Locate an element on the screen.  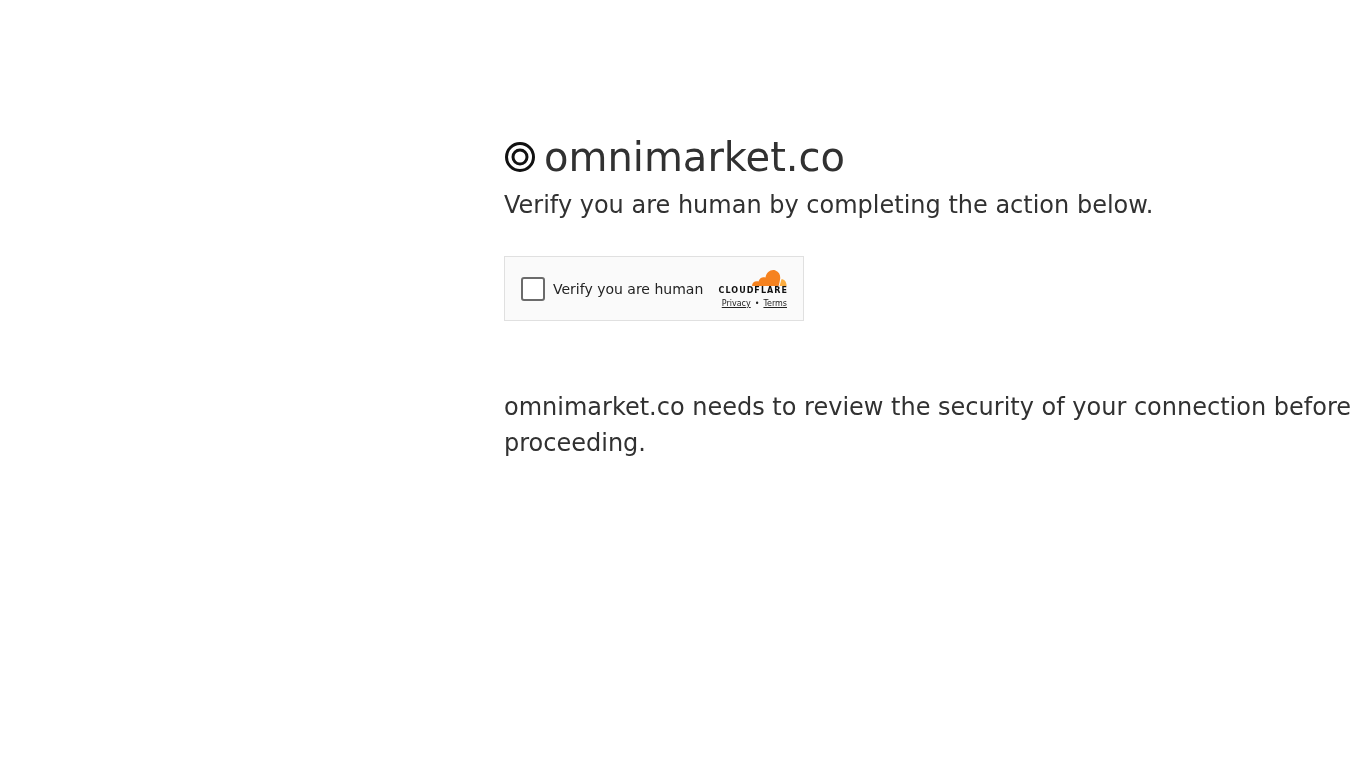
security-message: omnimarket.co needs to review the security of your connection before proceeding. is located at coordinates (928, 425).